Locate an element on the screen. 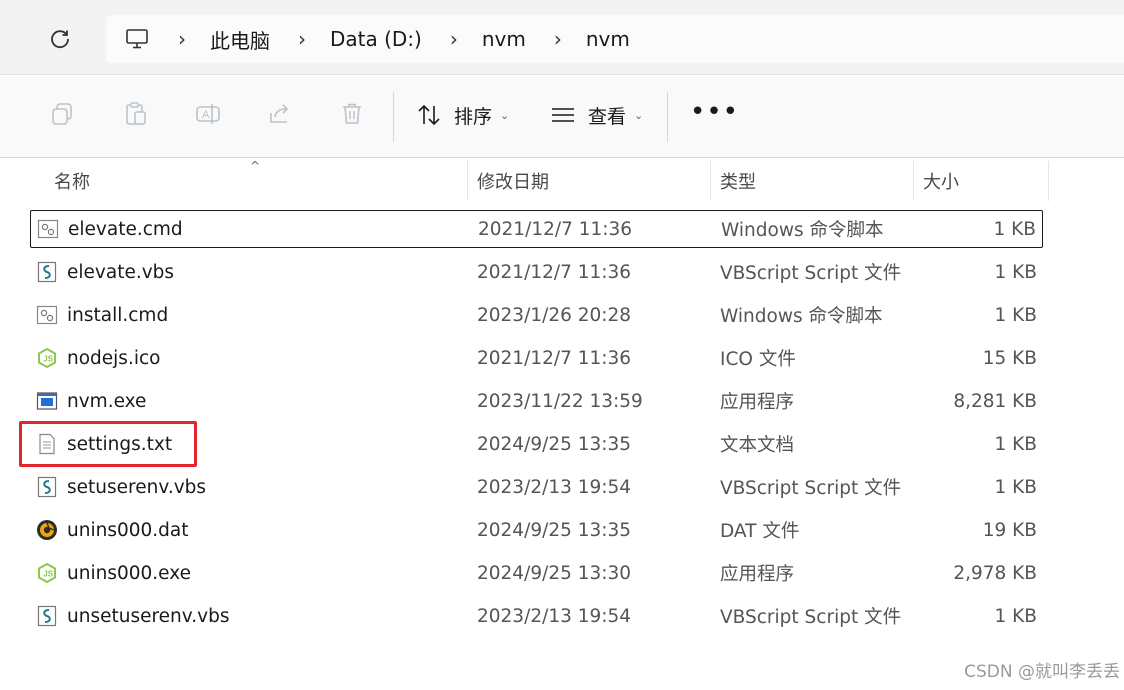  file-date: 2023/2/13 19:54 is located at coordinates (554, 616).